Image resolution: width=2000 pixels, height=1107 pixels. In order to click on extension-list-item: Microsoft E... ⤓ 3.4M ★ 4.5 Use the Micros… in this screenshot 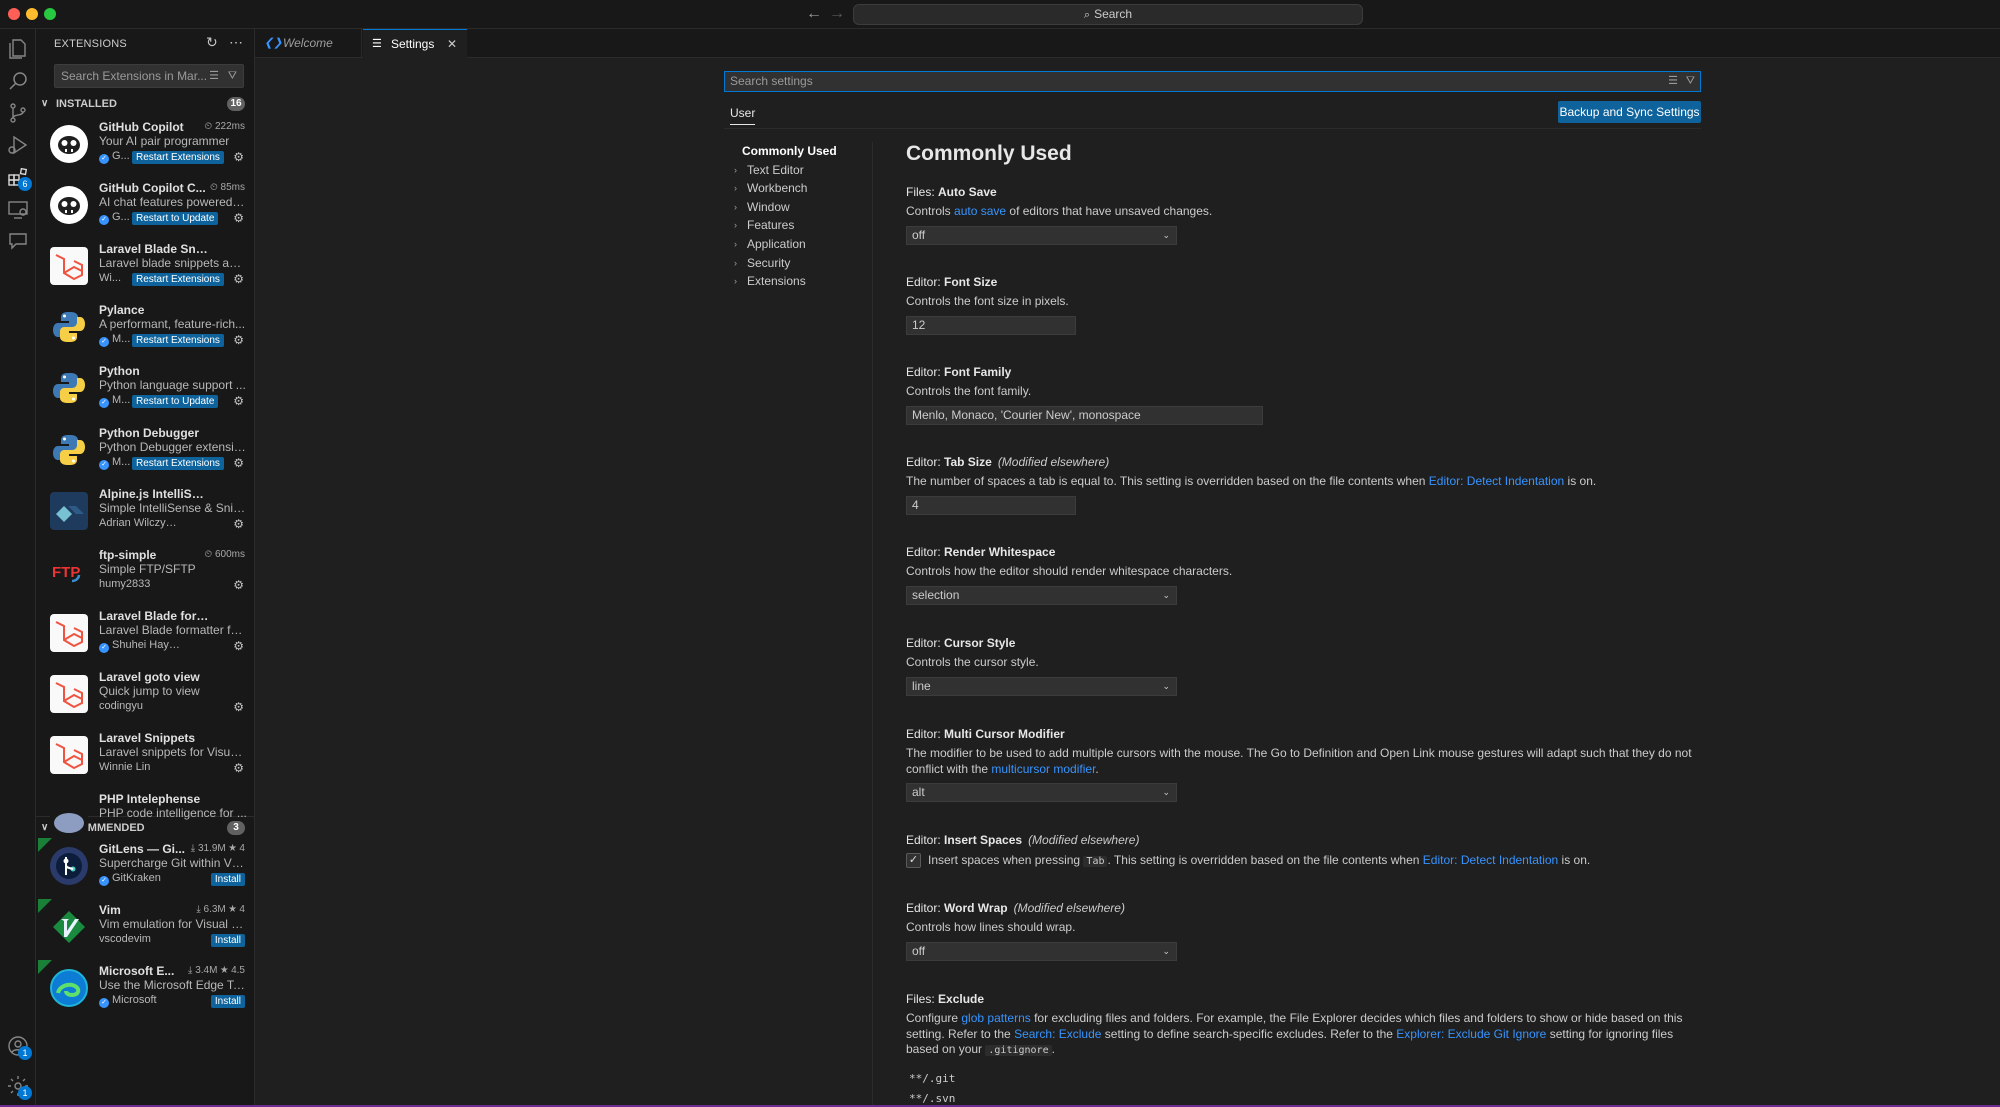, I will do `click(145, 990)`.